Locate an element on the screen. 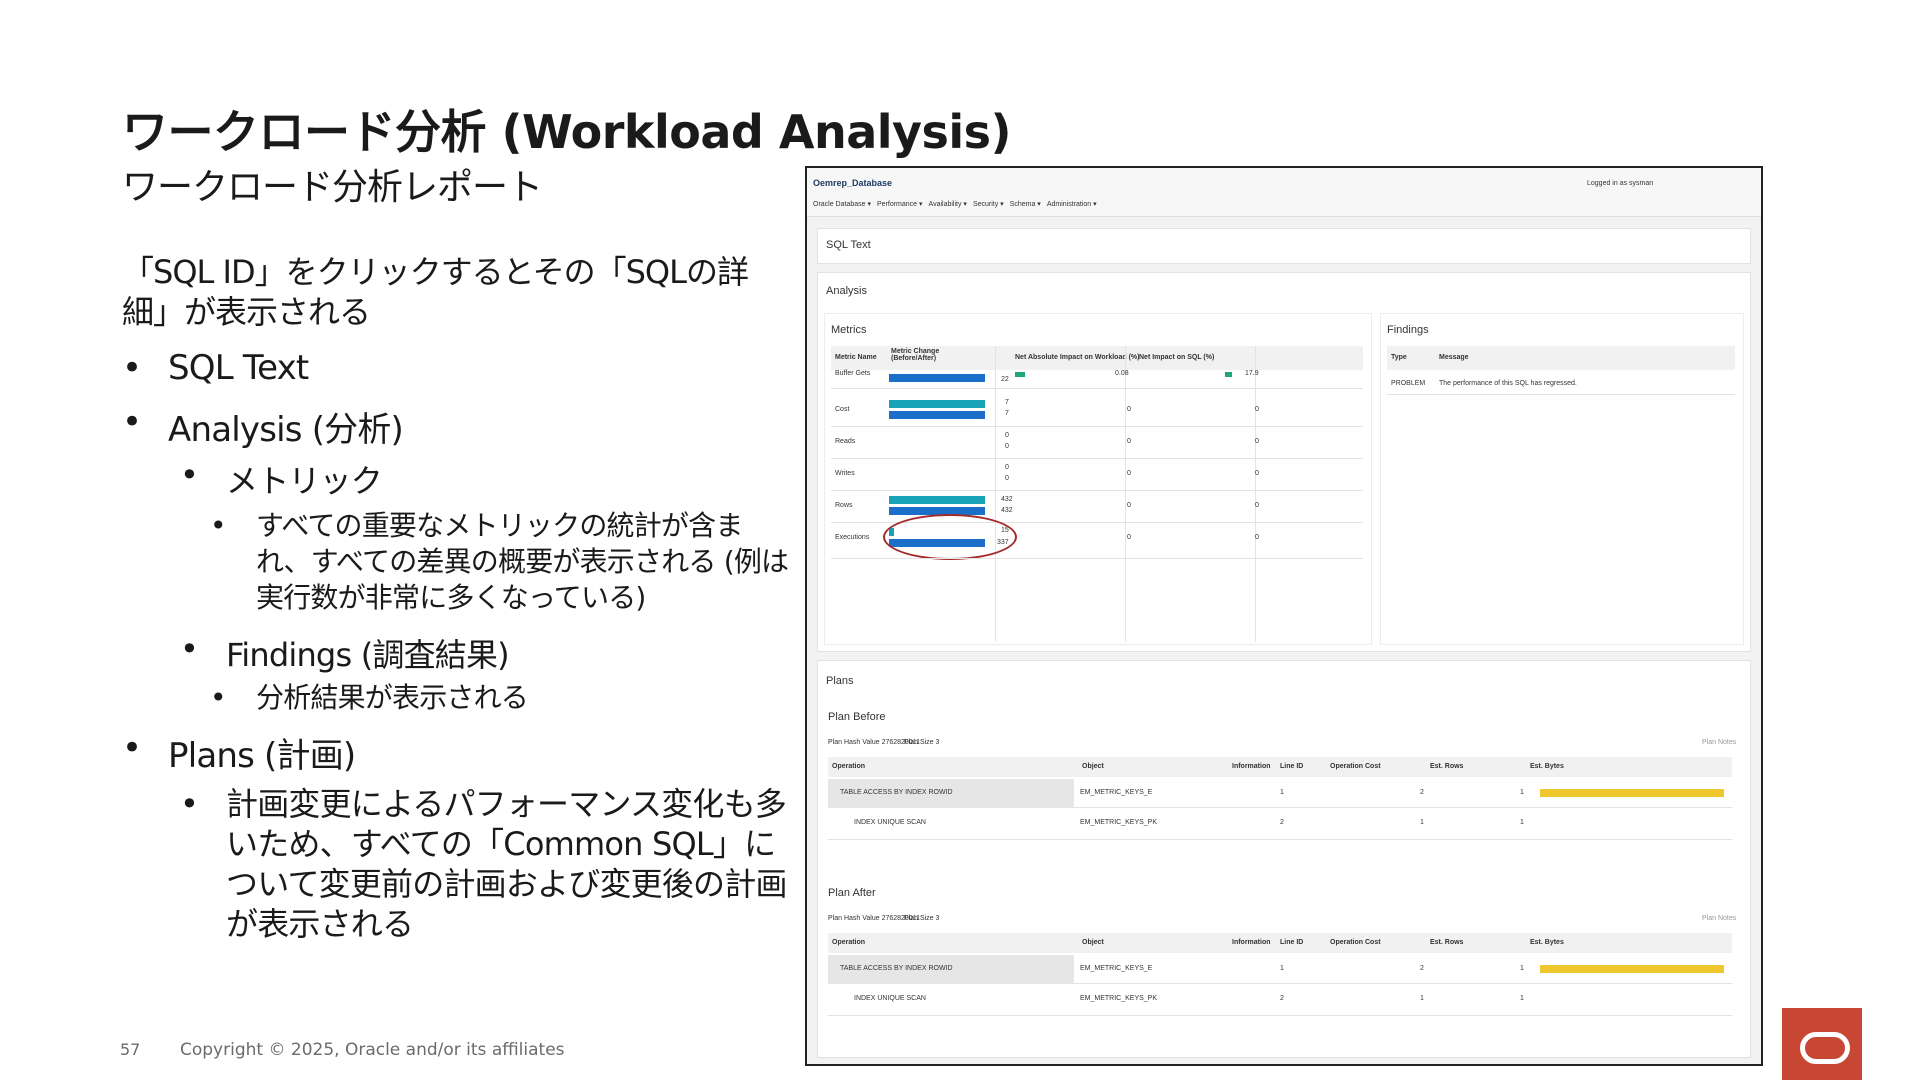  findings-header: Type Message is located at coordinates (1561, 358).